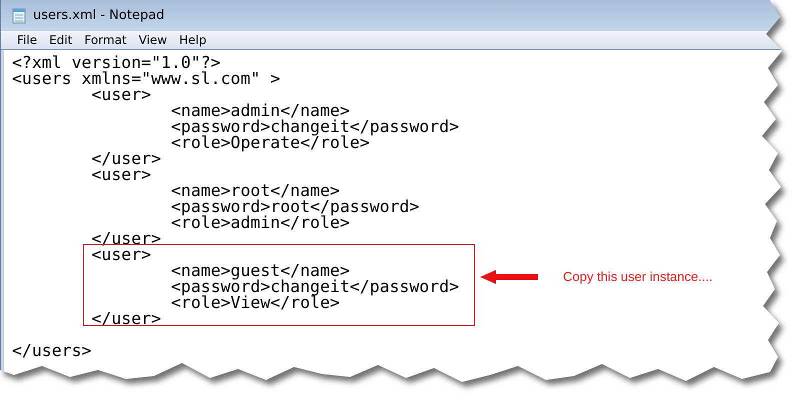  I want to click on code-line: <users xmlns="www.sl.com" >, so click(146, 79).